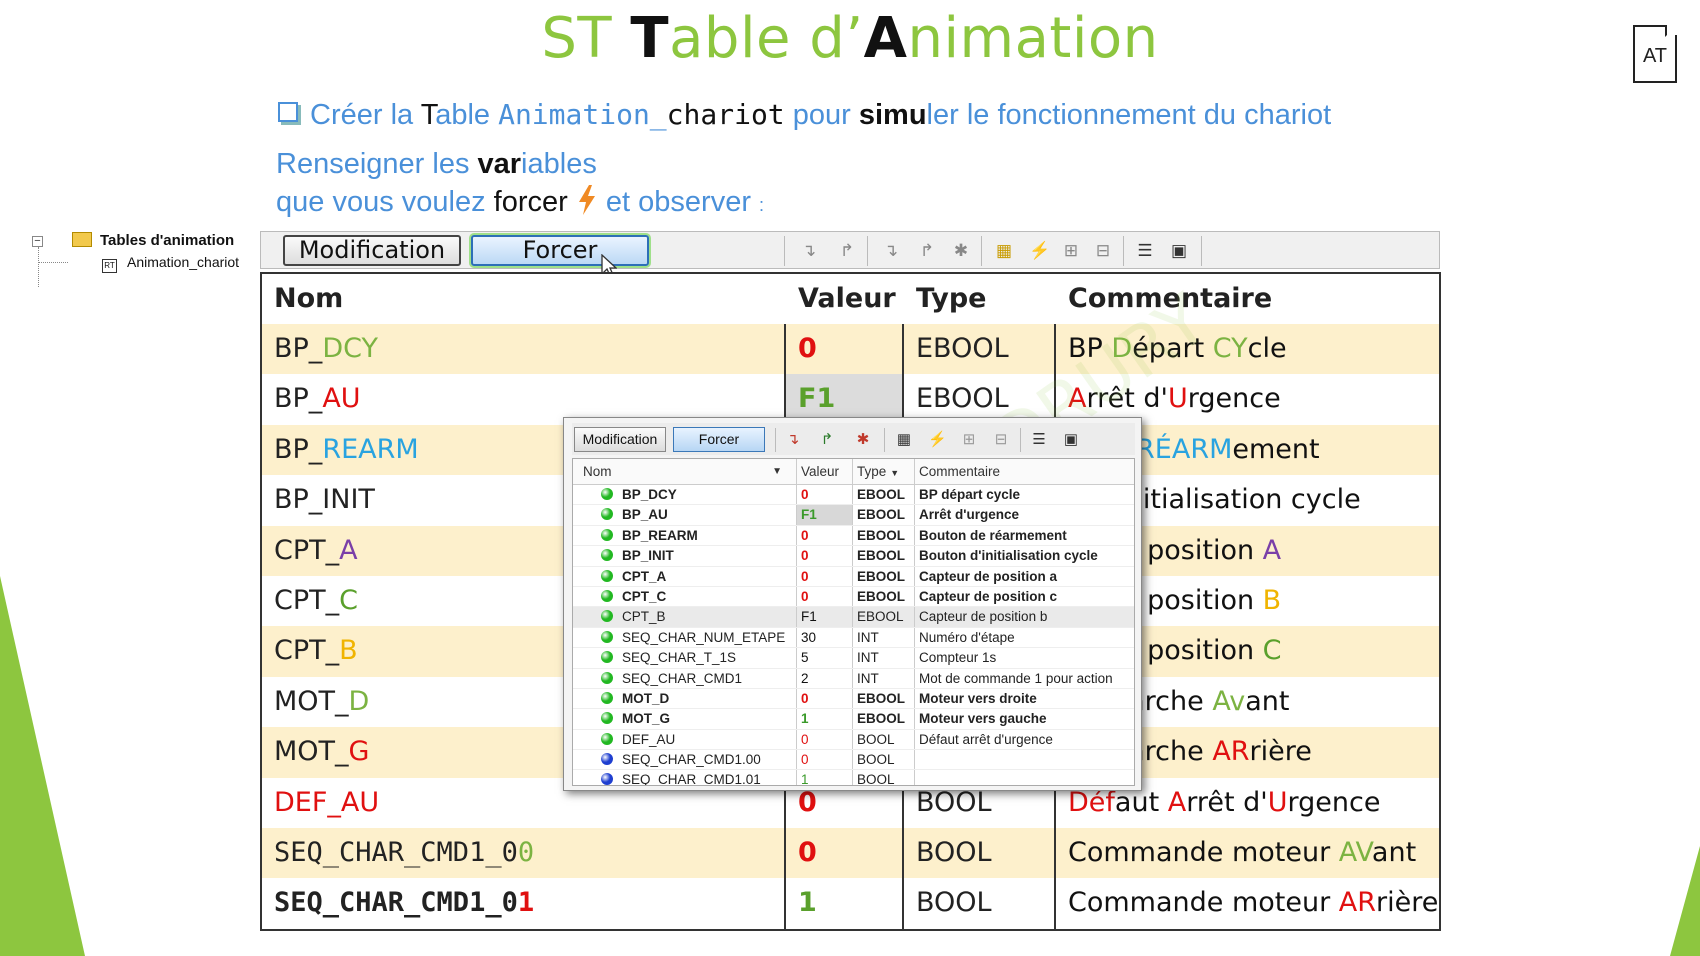  I want to click on popup-table-row: SEQ_CHAR_CMD1.01 1 BOOL, so click(853, 777).